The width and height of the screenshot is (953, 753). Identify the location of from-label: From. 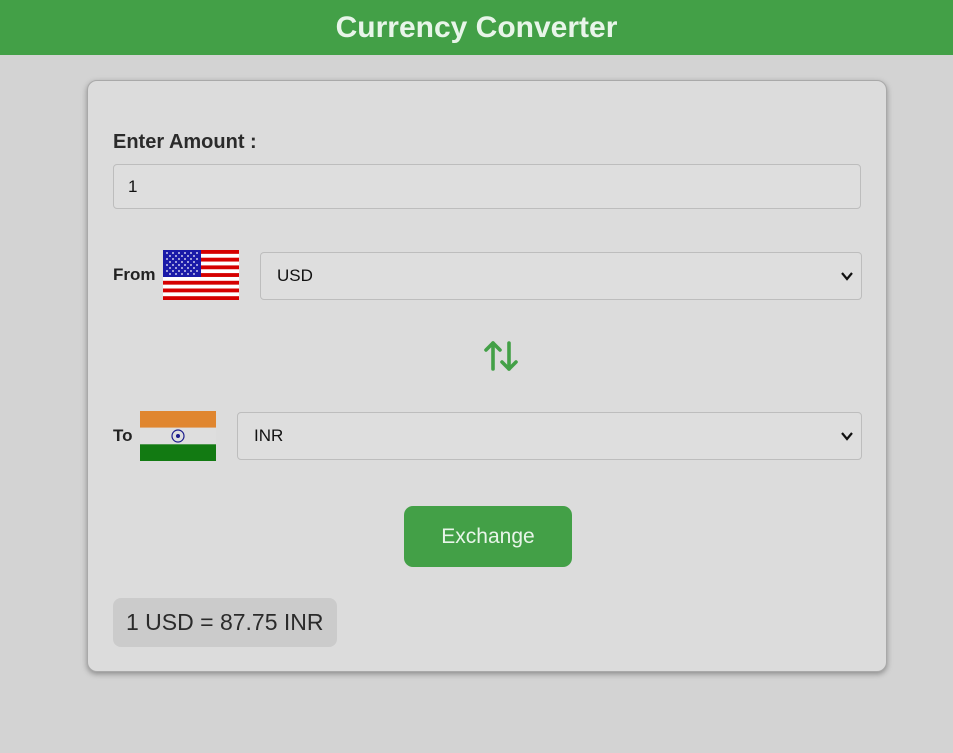
(134, 274).